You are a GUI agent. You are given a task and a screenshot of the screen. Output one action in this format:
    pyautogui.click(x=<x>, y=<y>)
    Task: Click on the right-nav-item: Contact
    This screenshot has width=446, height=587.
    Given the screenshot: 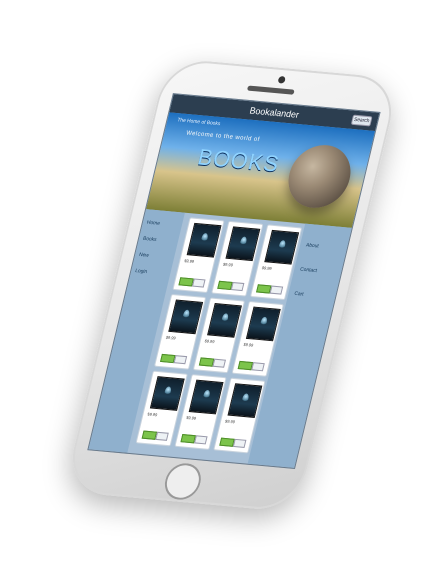 What is the action you would take?
    pyautogui.click(x=317, y=271)
    